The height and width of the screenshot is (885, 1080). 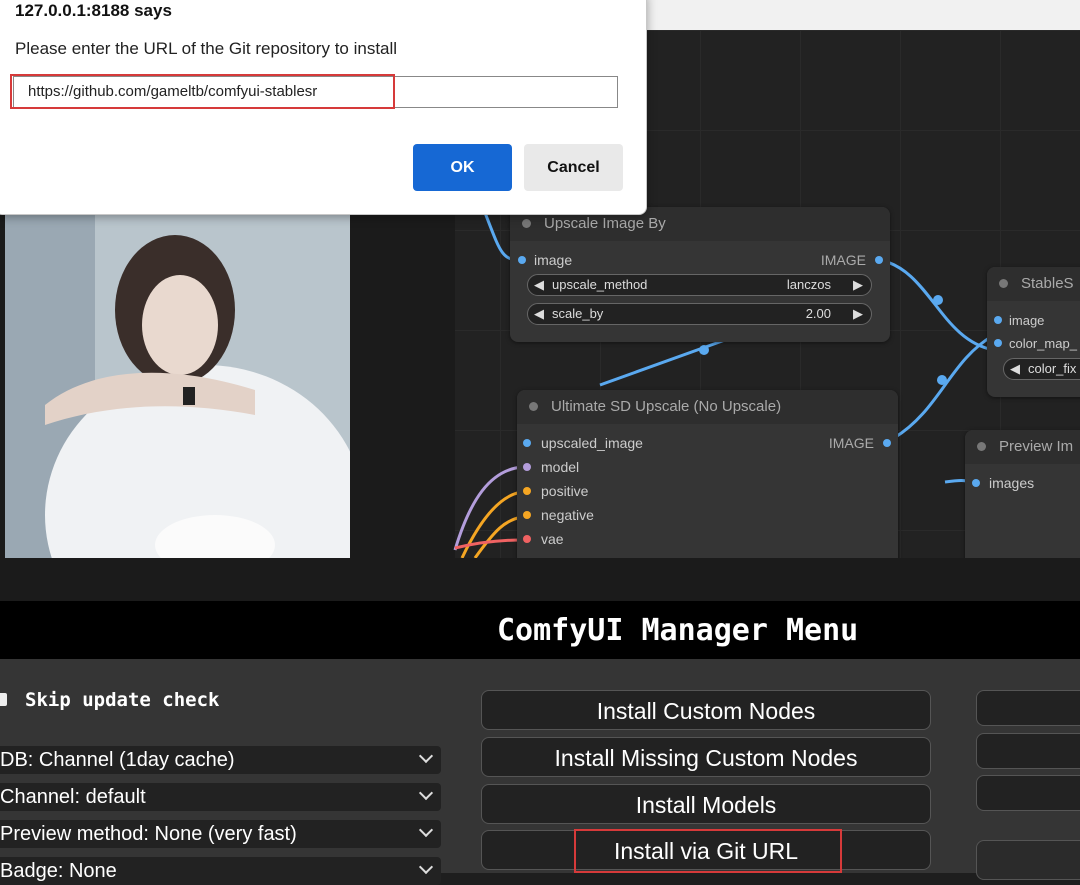 I want to click on link-model, so click(x=488, y=508).